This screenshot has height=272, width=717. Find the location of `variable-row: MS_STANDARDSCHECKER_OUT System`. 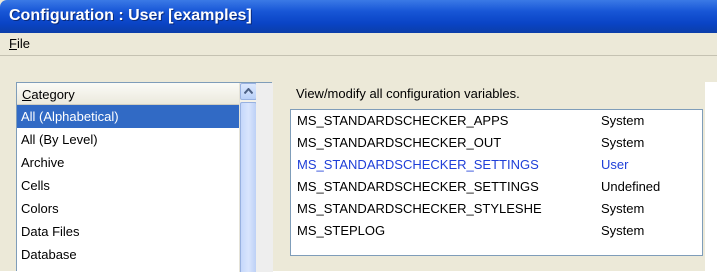

variable-row: MS_STANDARDSCHECKER_OUT System is located at coordinates (497, 143).